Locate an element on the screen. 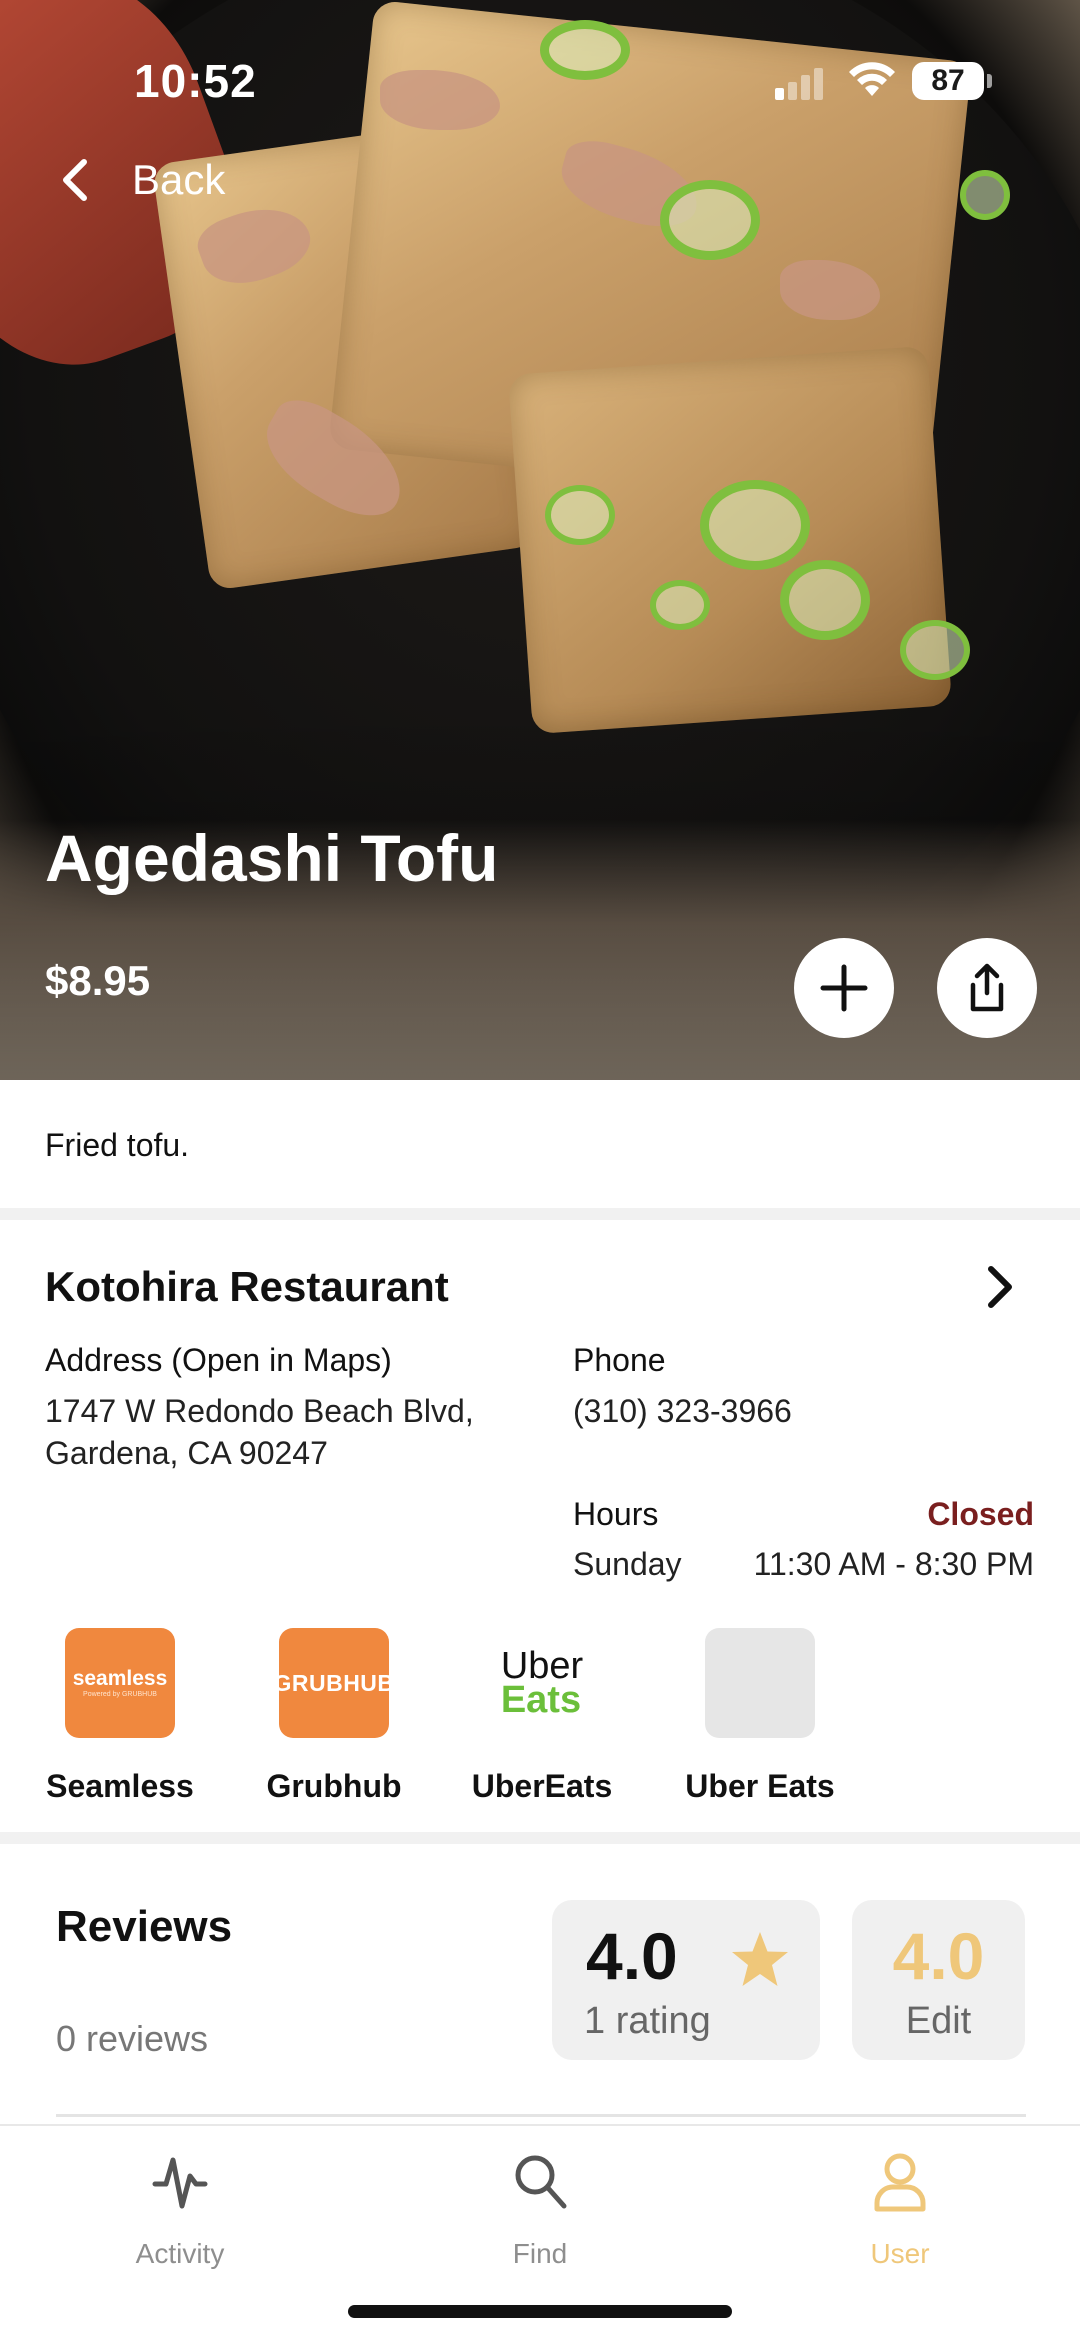  dish-price: $8.95 is located at coordinates (98, 980).